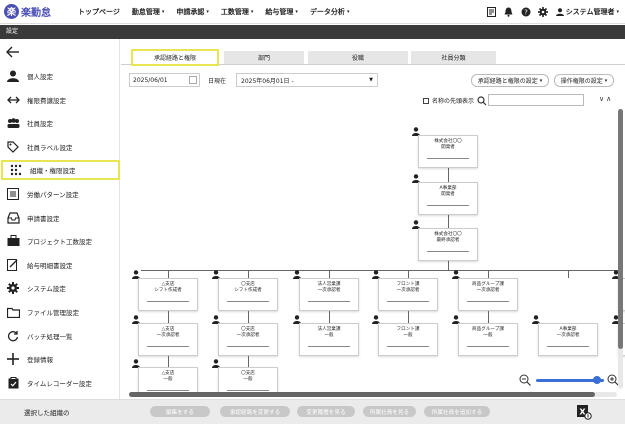 This screenshot has height=424, width=625. Describe the element at coordinates (168, 339) in the screenshot. I see `org-node: △支店 一次承認者` at that location.